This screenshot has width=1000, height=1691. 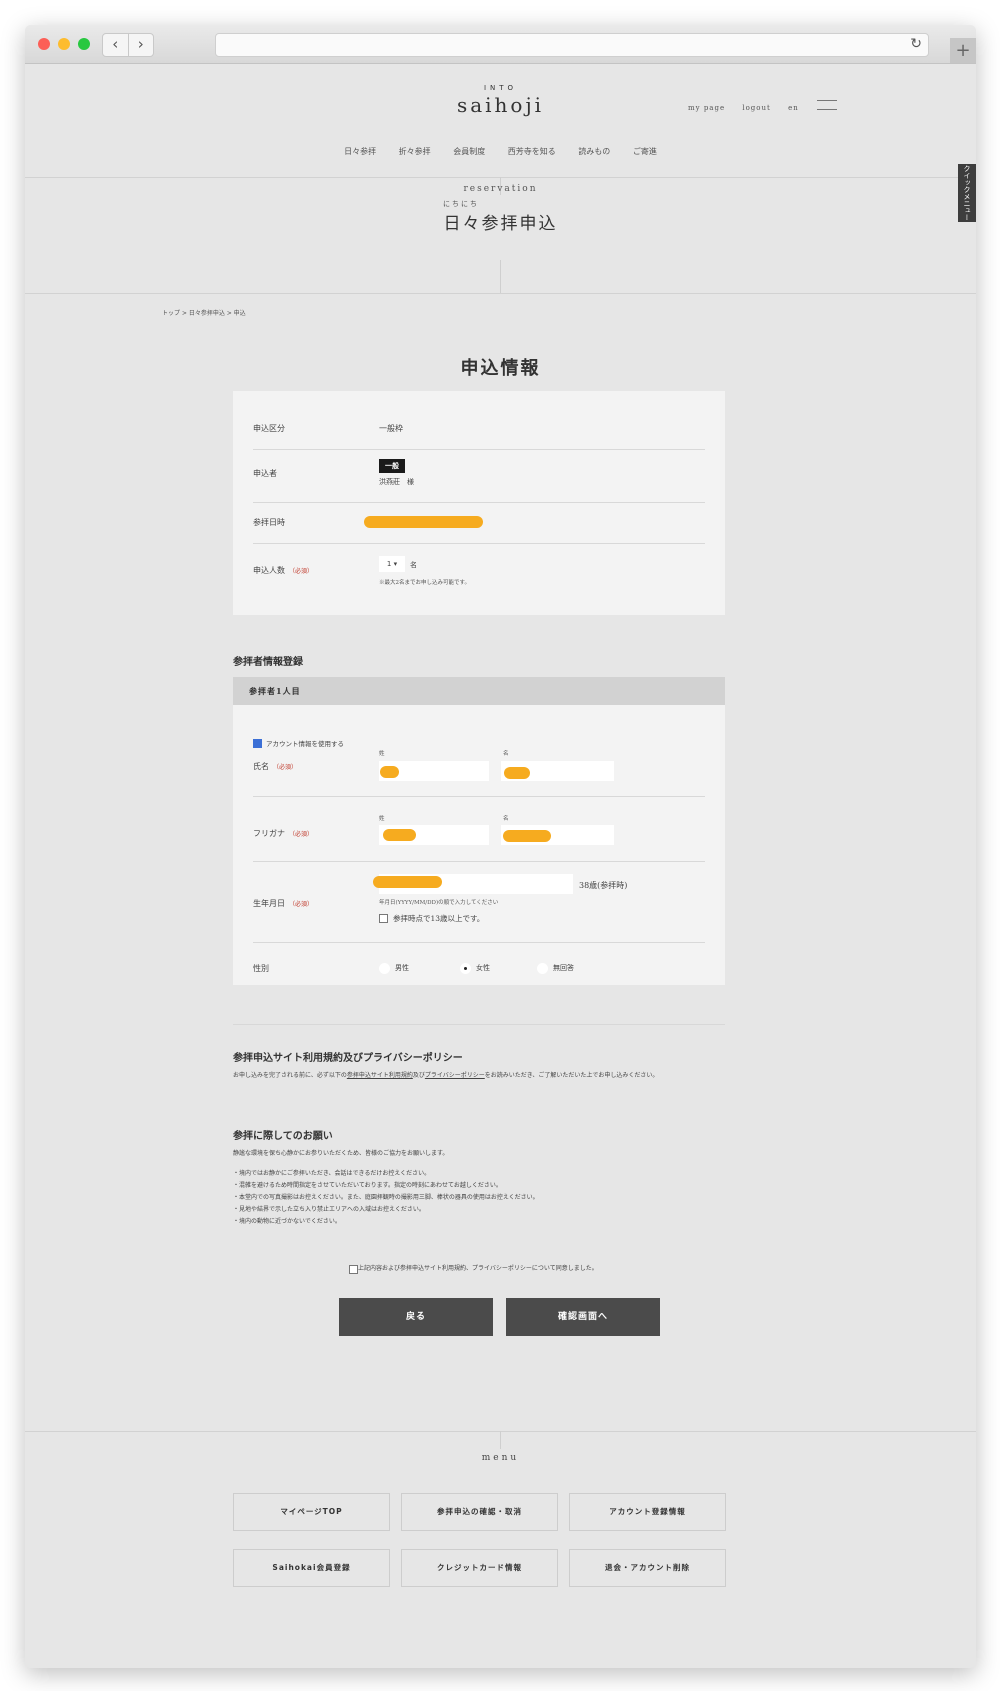 What do you see at coordinates (64, 44) in the screenshot?
I see `minimize-window-button` at bounding box center [64, 44].